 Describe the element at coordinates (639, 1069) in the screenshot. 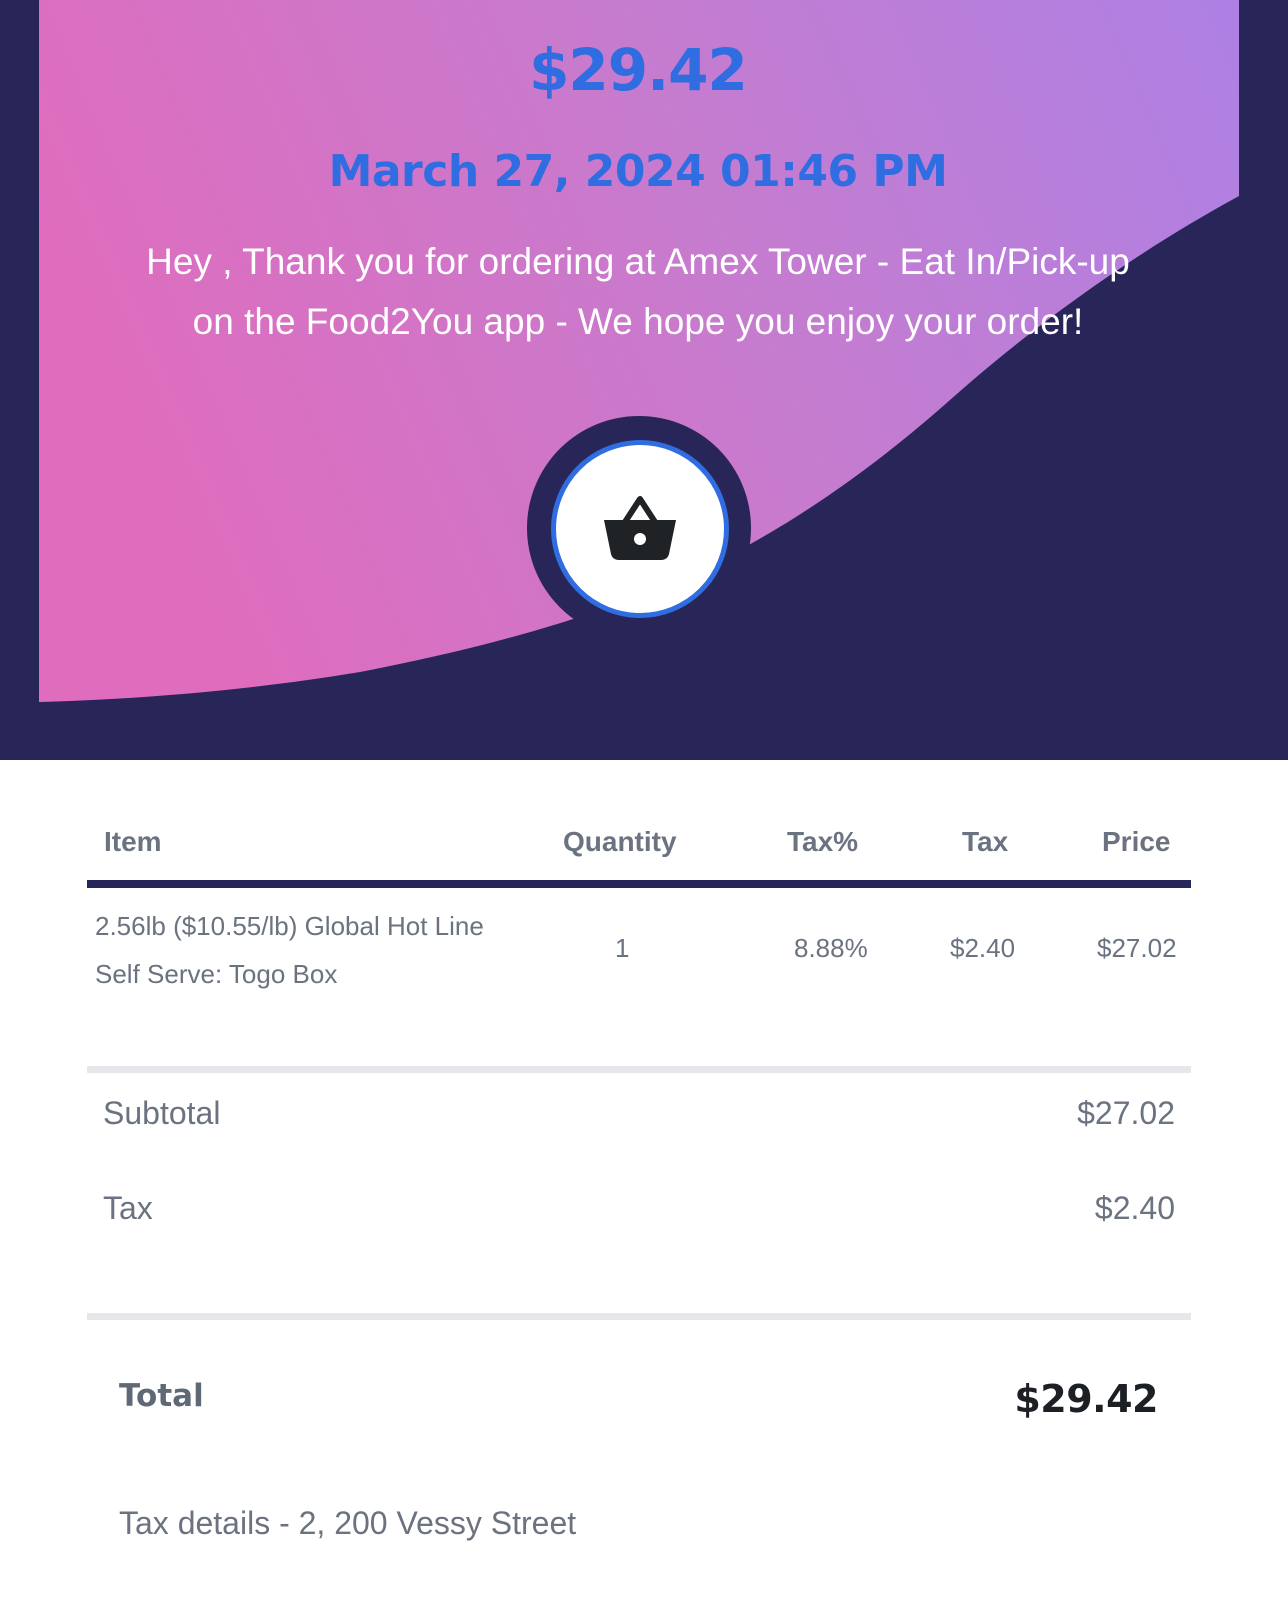

I see `items-divider` at that location.